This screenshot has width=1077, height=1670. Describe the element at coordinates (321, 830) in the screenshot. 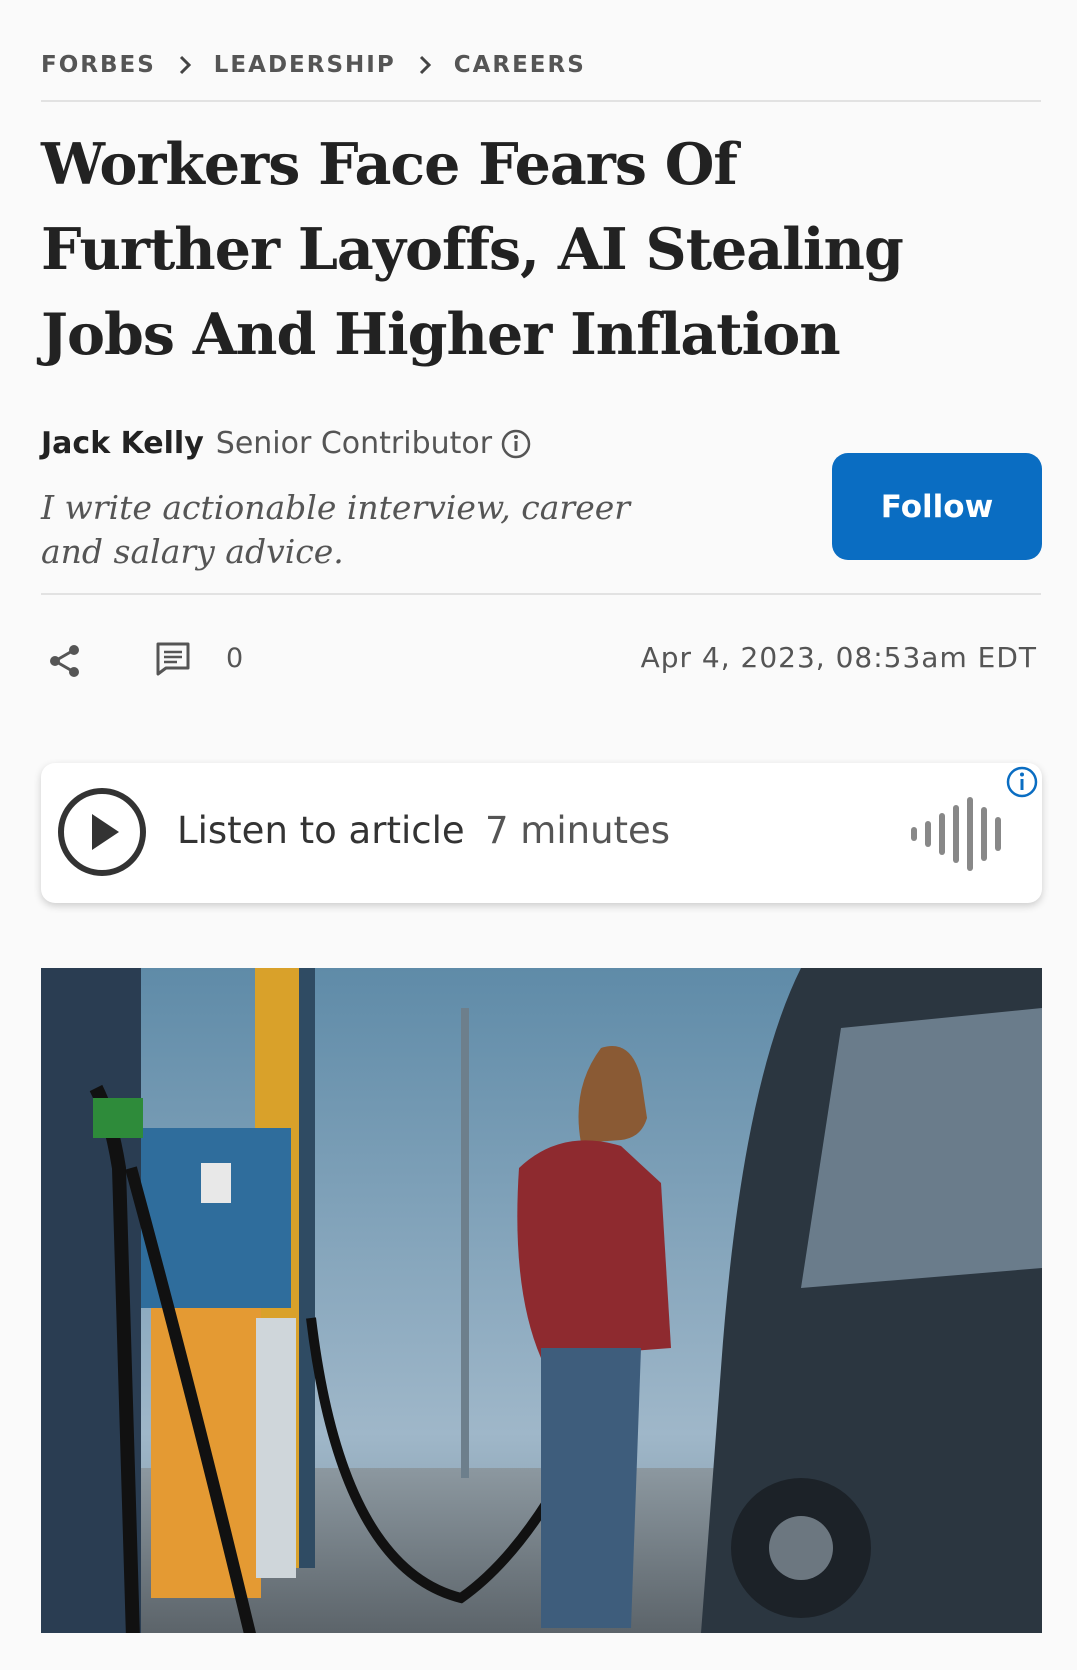

I see `listen-label: Listen to article` at that location.